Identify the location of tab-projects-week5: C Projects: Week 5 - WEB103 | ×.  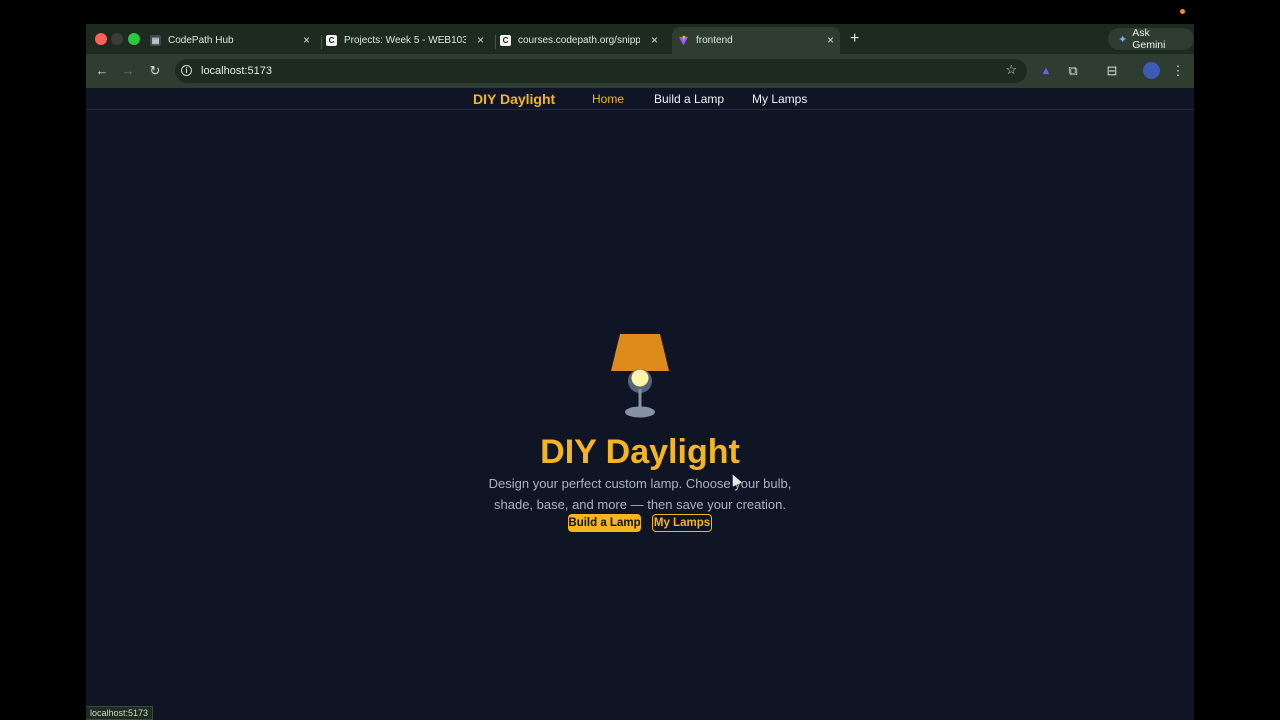
(408, 40).